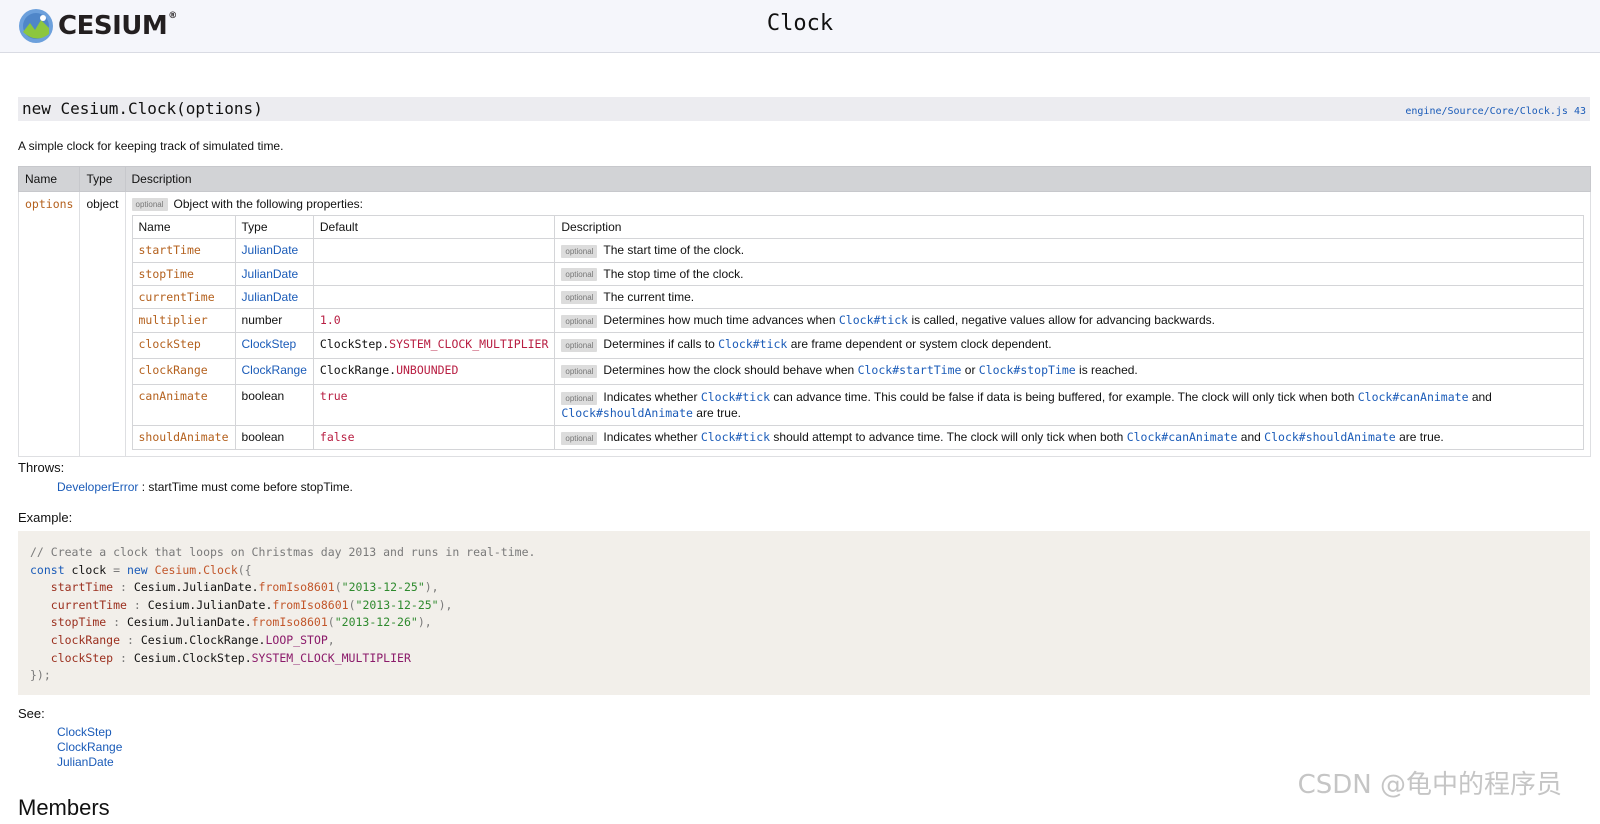  What do you see at coordinates (176, 296) in the screenshot?
I see `prop-name: currentTime` at bounding box center [176, 296].